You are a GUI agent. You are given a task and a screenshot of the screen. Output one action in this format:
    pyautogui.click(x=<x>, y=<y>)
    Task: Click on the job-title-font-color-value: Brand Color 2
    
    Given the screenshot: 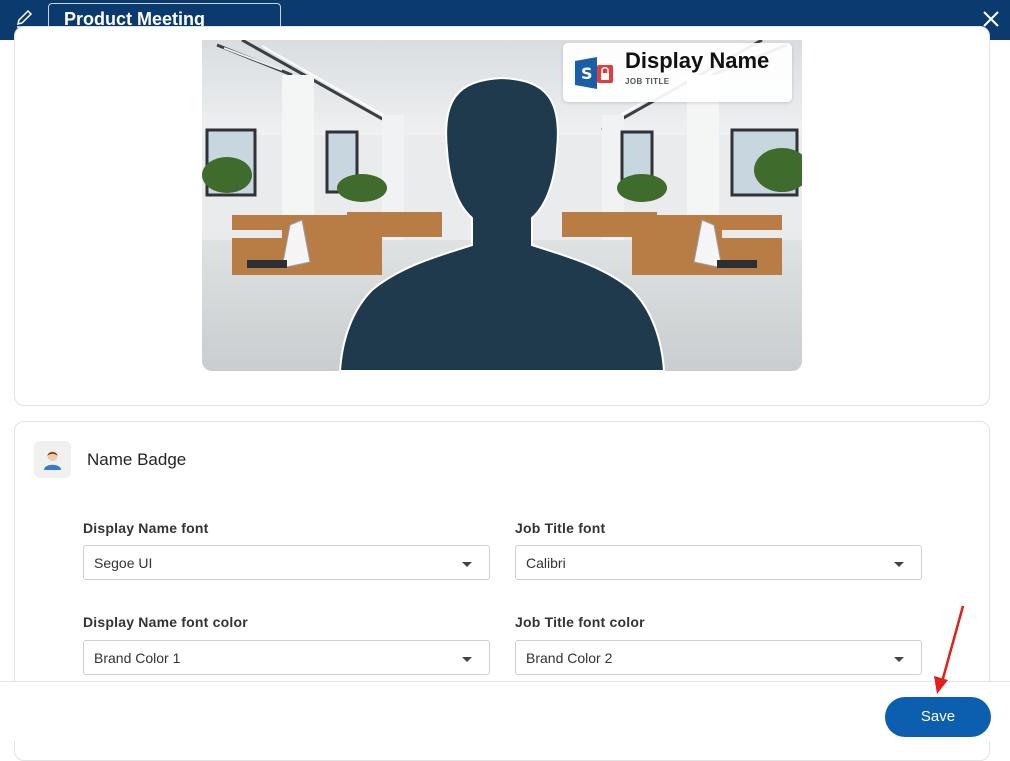 What is the action you would take?
    pyautogui.click(x=569, y=658)
    